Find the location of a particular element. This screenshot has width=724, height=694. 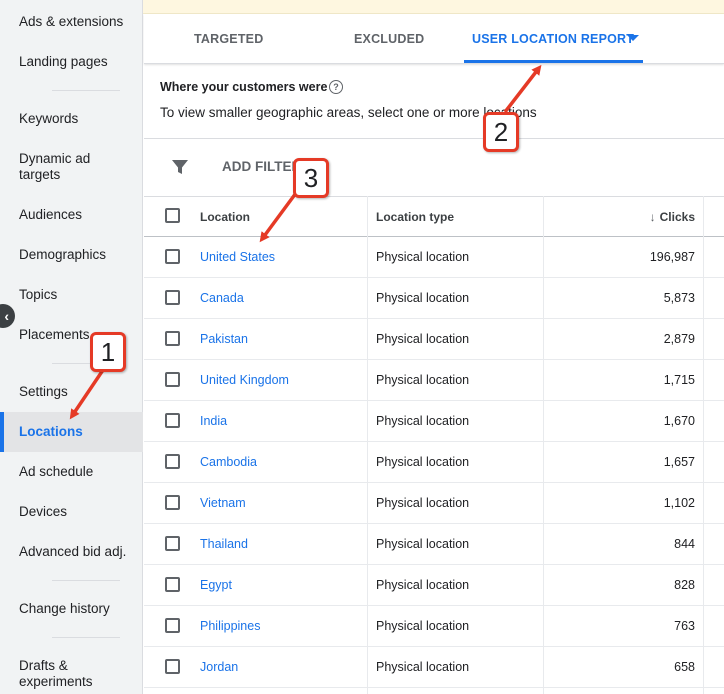

annotation-badge-3: 3 is located at coordinates (311, 178).